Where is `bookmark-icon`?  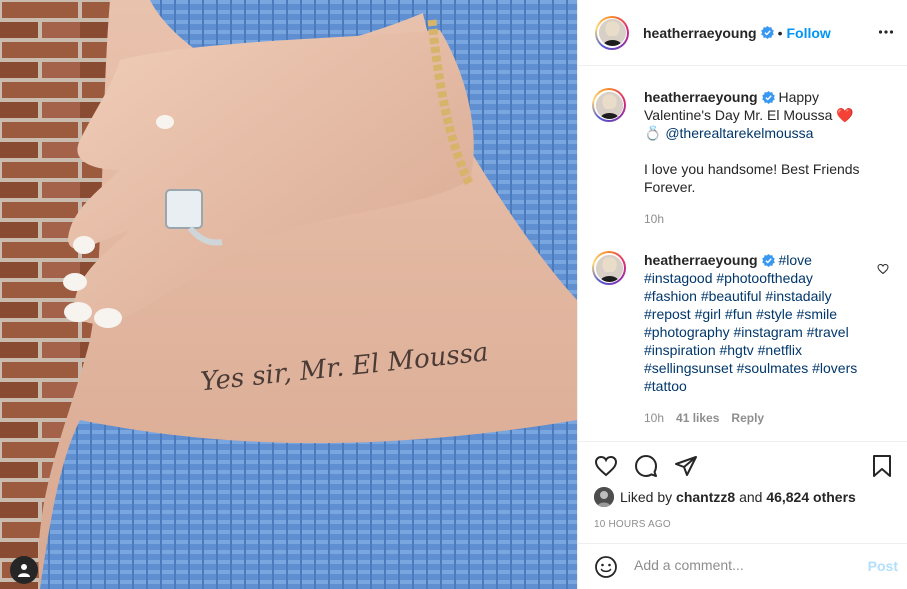 bookmark-icon is located at coordinates (882, 466).